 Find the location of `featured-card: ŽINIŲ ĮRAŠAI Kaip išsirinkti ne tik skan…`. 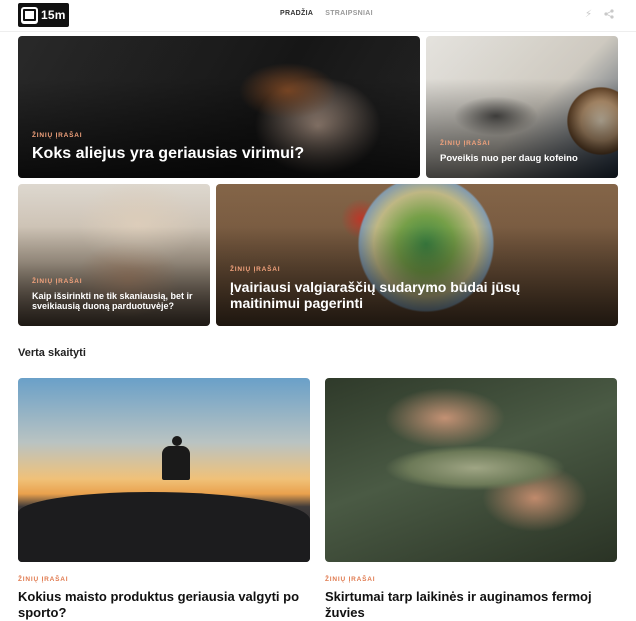

featured-card: ŽINIŲ ĮRAŠAI Kaip išsirinkti ne tik skan… is located at coordinates (114, 255).